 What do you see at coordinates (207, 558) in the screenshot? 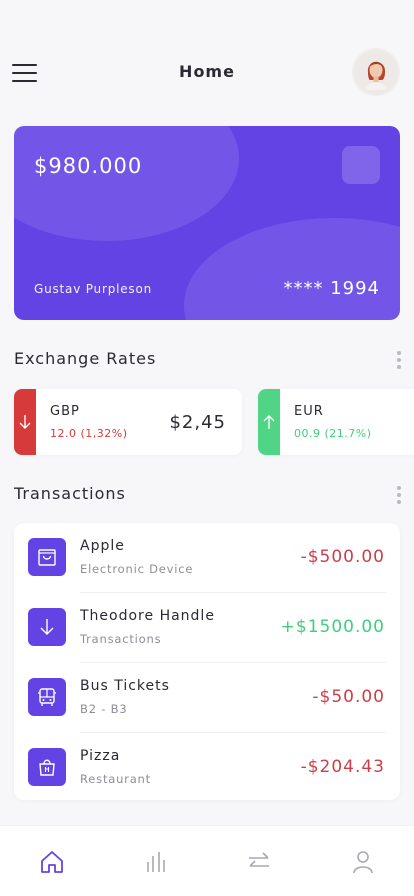
I see `list-item: Apple Electronic Device -$500.00` at bounding box center [207, 558].